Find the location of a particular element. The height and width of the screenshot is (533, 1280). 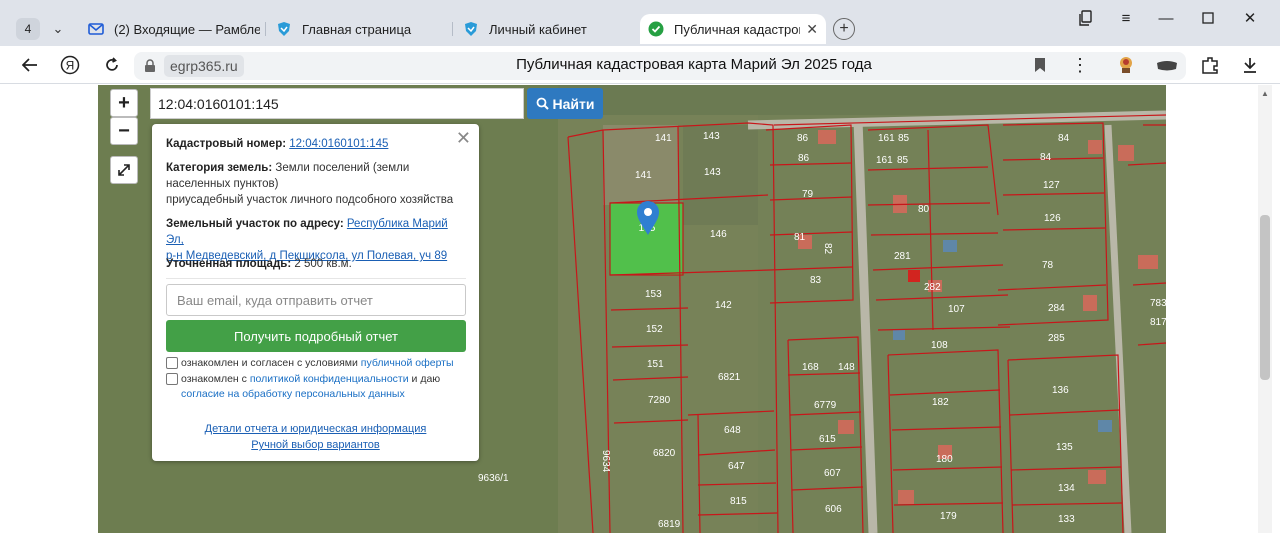

parcel-label: 108 is located at coordinates (939, 345).